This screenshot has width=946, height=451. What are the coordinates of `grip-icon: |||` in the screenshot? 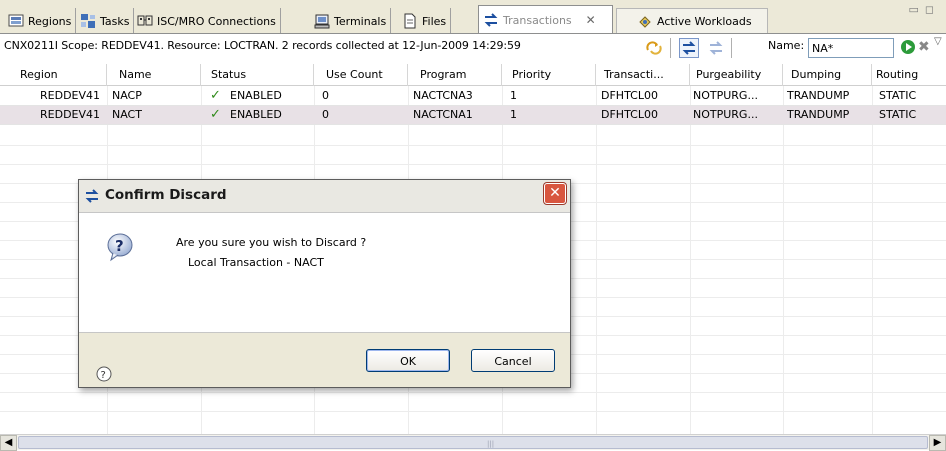 It's located at (491, 444).